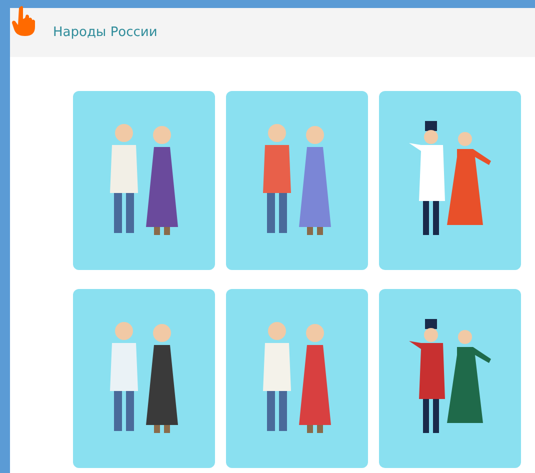 This screenshot has height=473, width=535. What do you see at coordinates (105, 32) in the screenshot?
I see `page-title: Народы России` at bounding box center [105, 32].